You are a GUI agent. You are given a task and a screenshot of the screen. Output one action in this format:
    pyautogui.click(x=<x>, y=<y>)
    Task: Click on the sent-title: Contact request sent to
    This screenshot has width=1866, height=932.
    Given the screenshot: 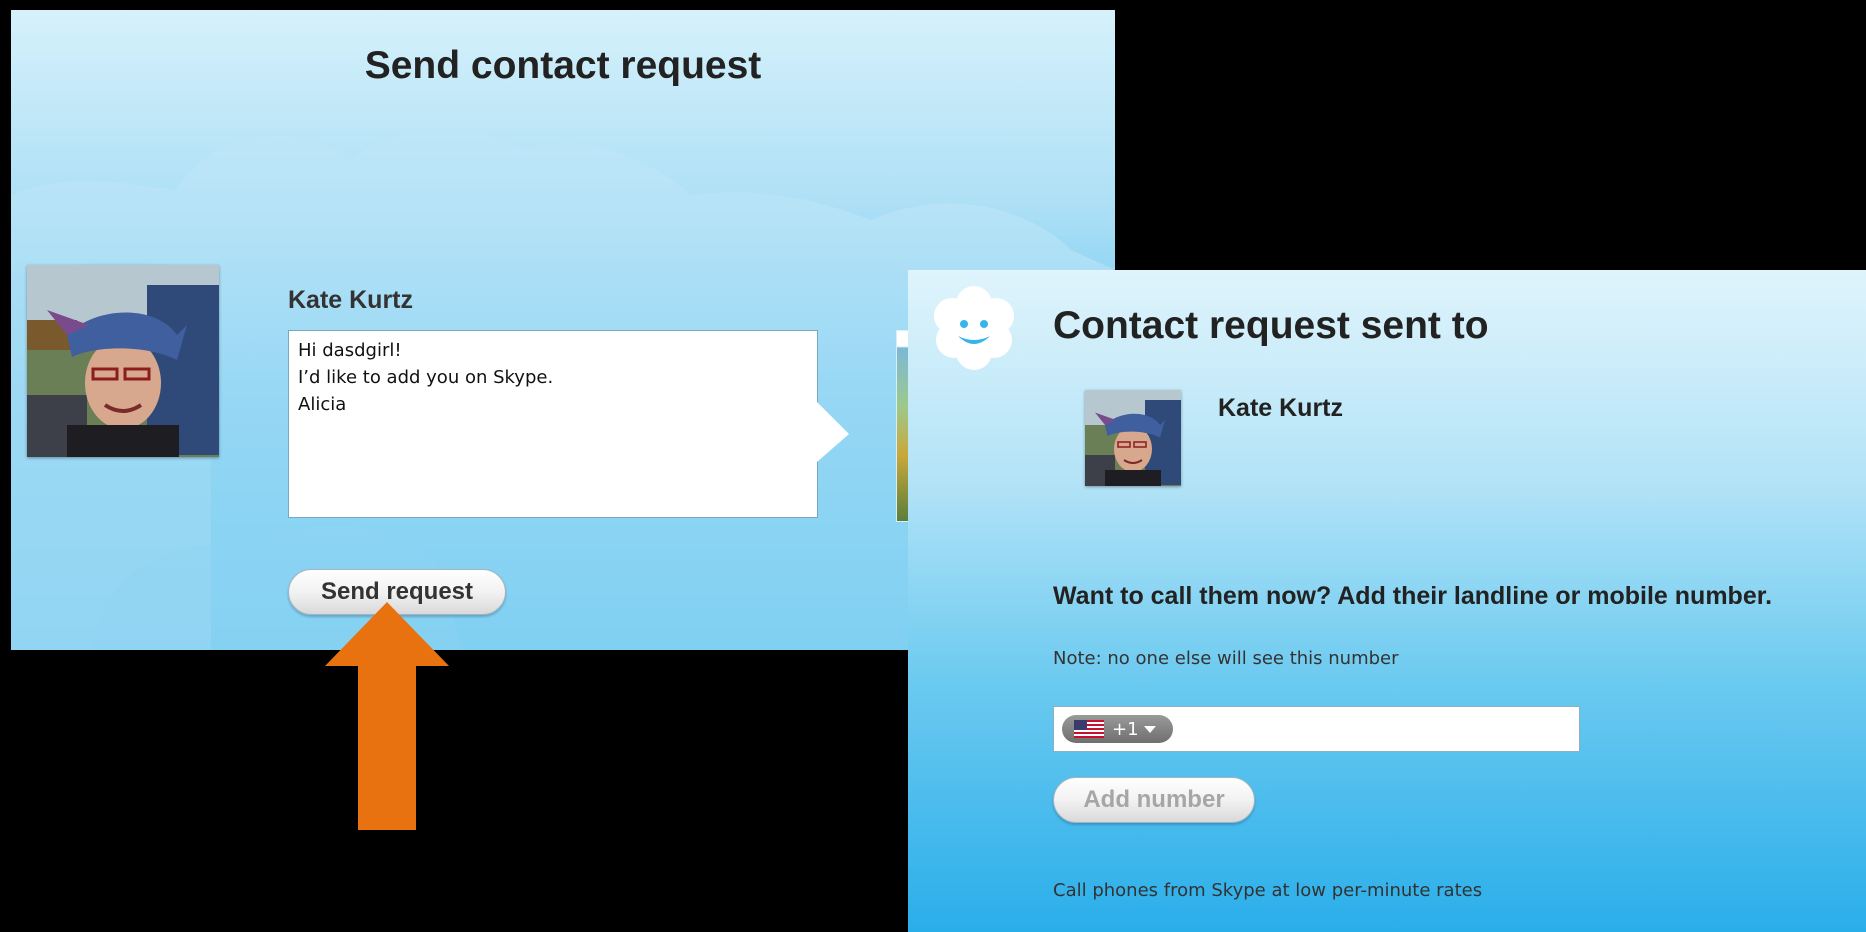 What is the action you would take?
    pyautogui.click(x=1271, y=325)
    